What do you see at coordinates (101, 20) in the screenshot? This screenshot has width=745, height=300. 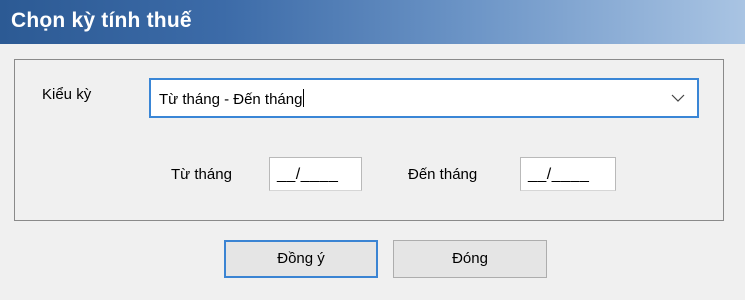 I see `dialog-title: Chọn kỳ tính thuế` at bounding box center [101, 20].